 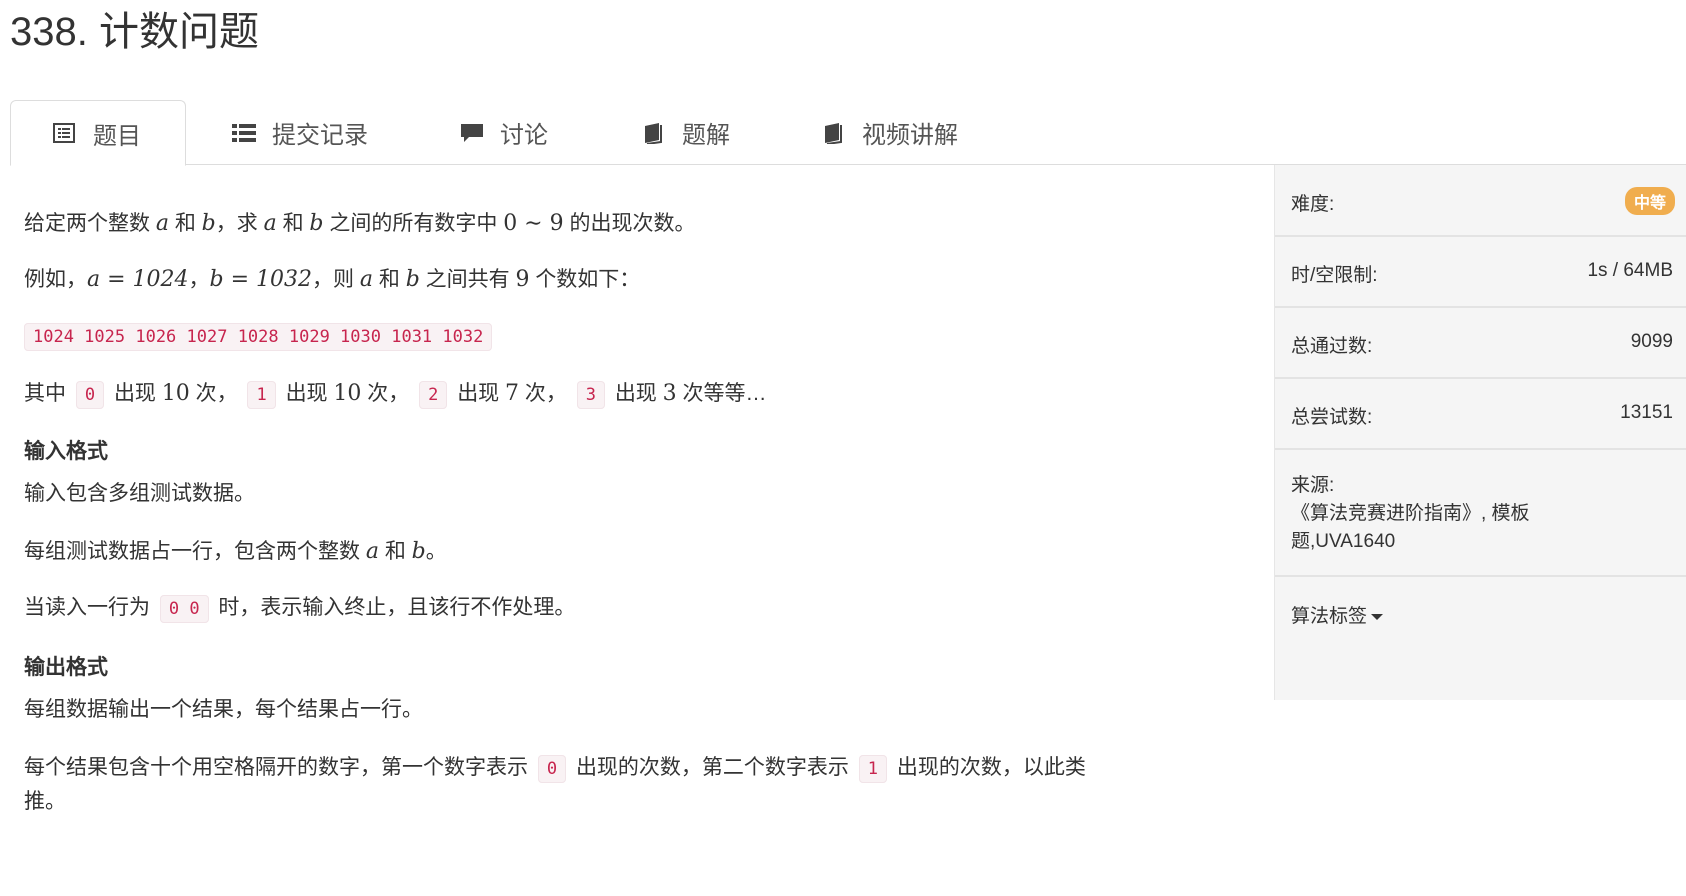 What do you see at coordinates (669, 393) in the screenshot?
I see `math-num: 3` at bounding box center [669, 393].